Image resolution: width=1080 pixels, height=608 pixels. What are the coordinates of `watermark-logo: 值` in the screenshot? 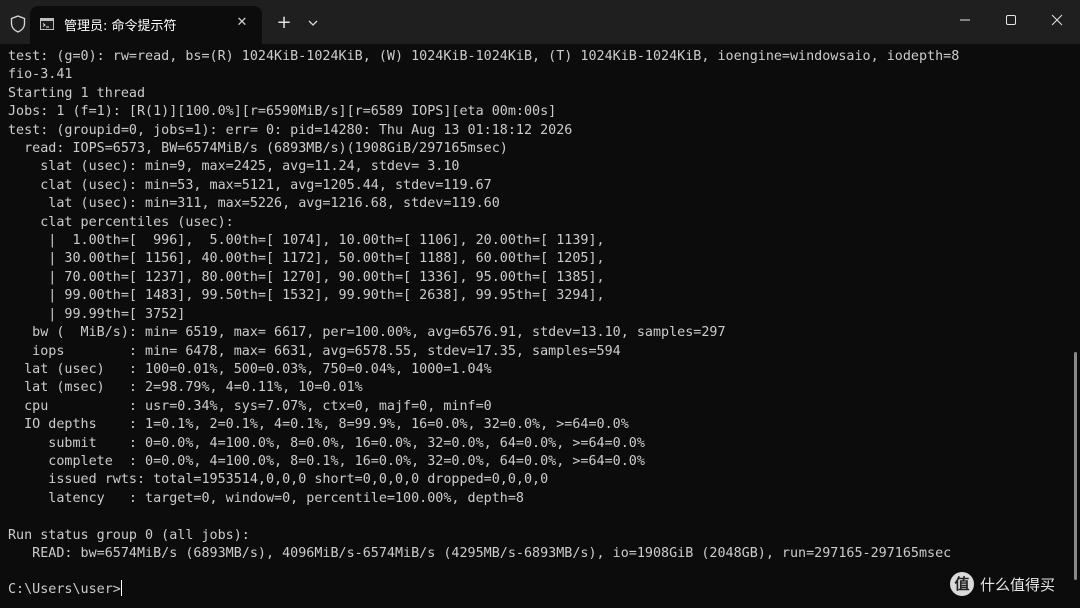 It's located at (962, 584).